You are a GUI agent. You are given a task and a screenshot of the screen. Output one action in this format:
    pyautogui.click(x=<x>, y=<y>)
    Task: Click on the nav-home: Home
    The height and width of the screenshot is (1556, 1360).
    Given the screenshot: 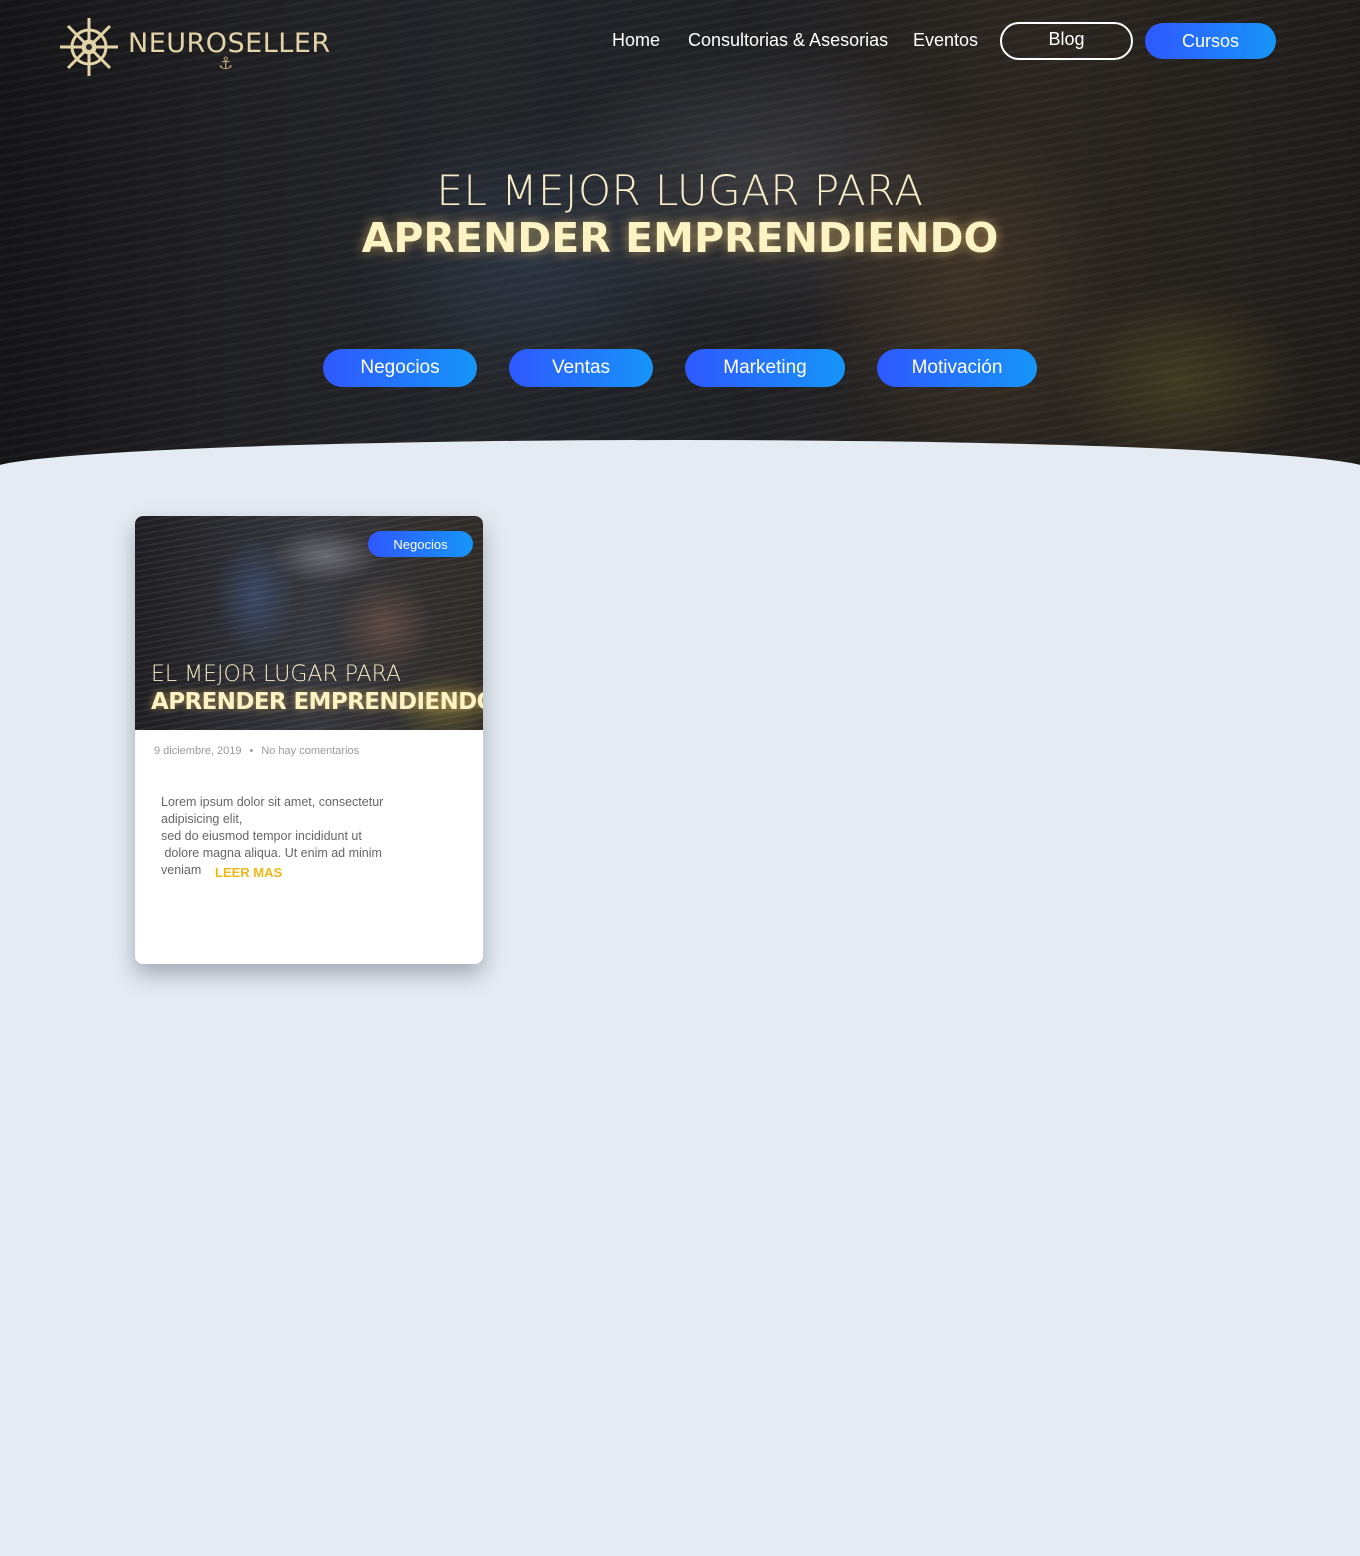 What is the action you would take?
    pyautogui.click(x=636, y=40)
    